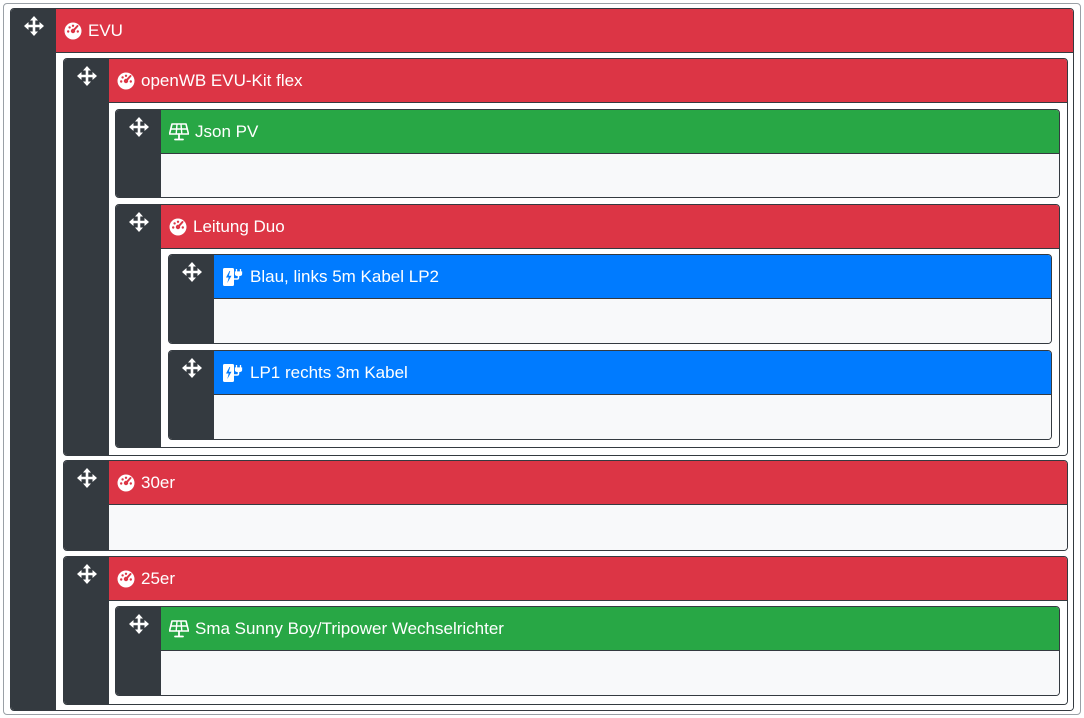  What do you see at coordinates (158, 482) in the screenshot?
I see `node-label: 30er` at bounding box center [158, 482].